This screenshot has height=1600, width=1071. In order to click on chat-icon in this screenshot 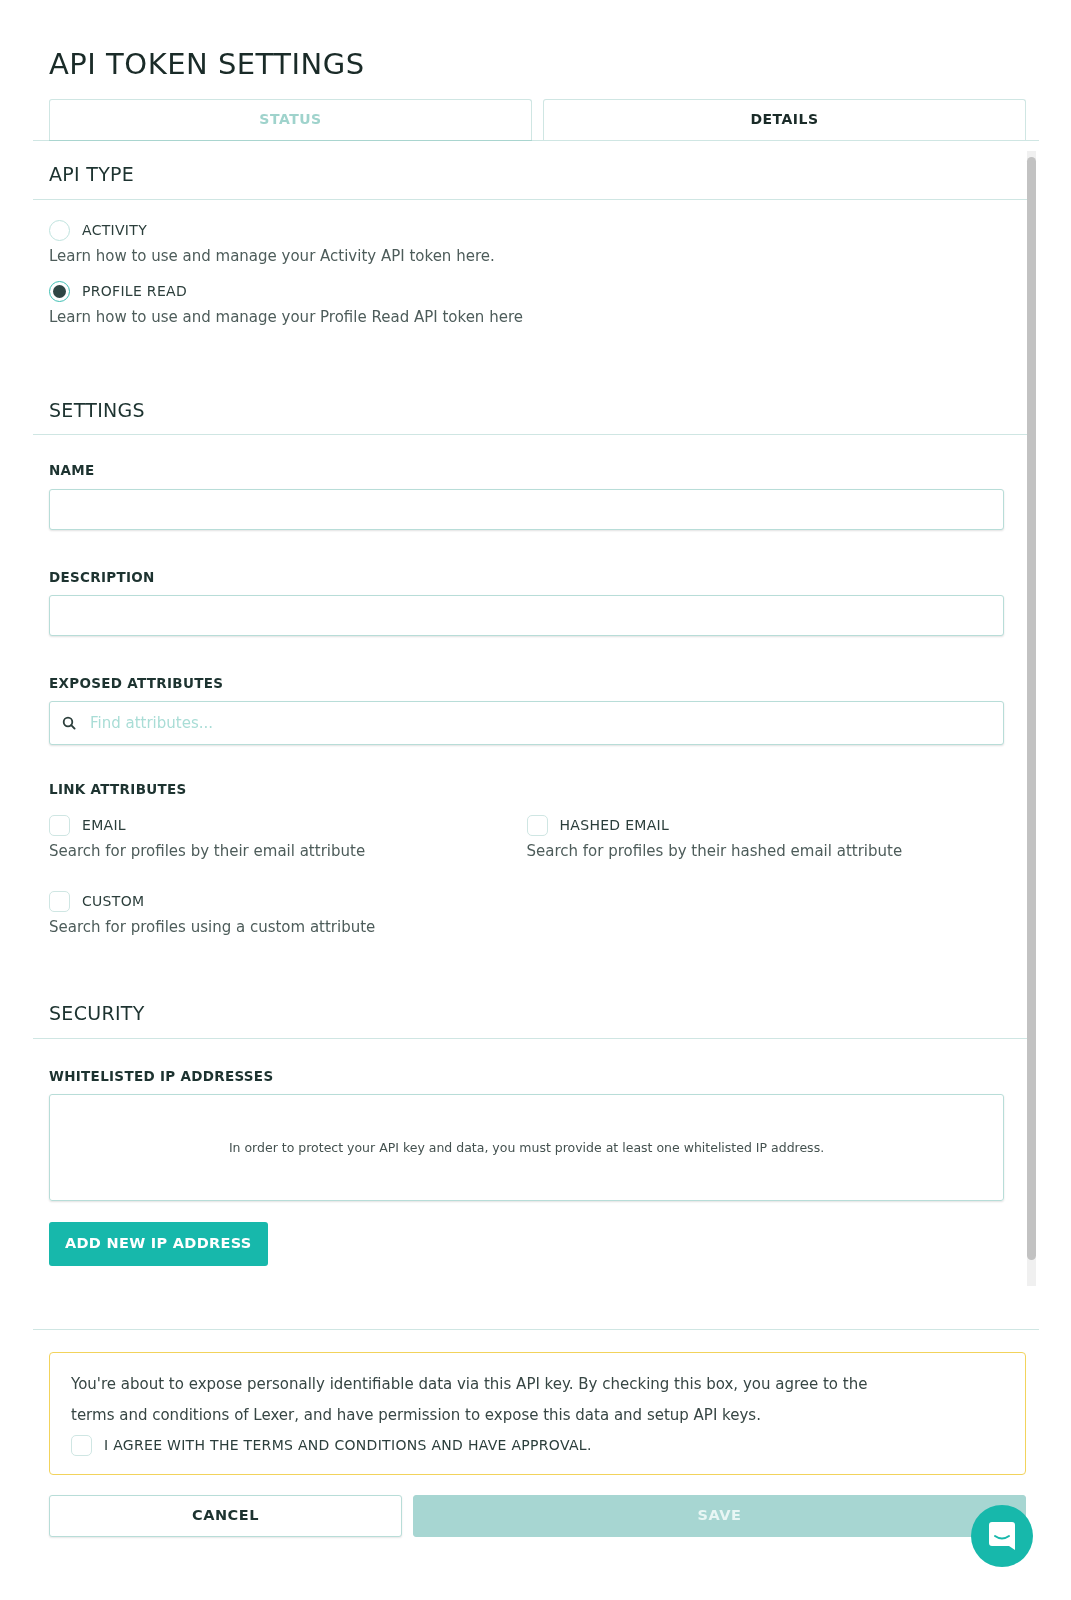, I will do `click(1002, 1536)`.